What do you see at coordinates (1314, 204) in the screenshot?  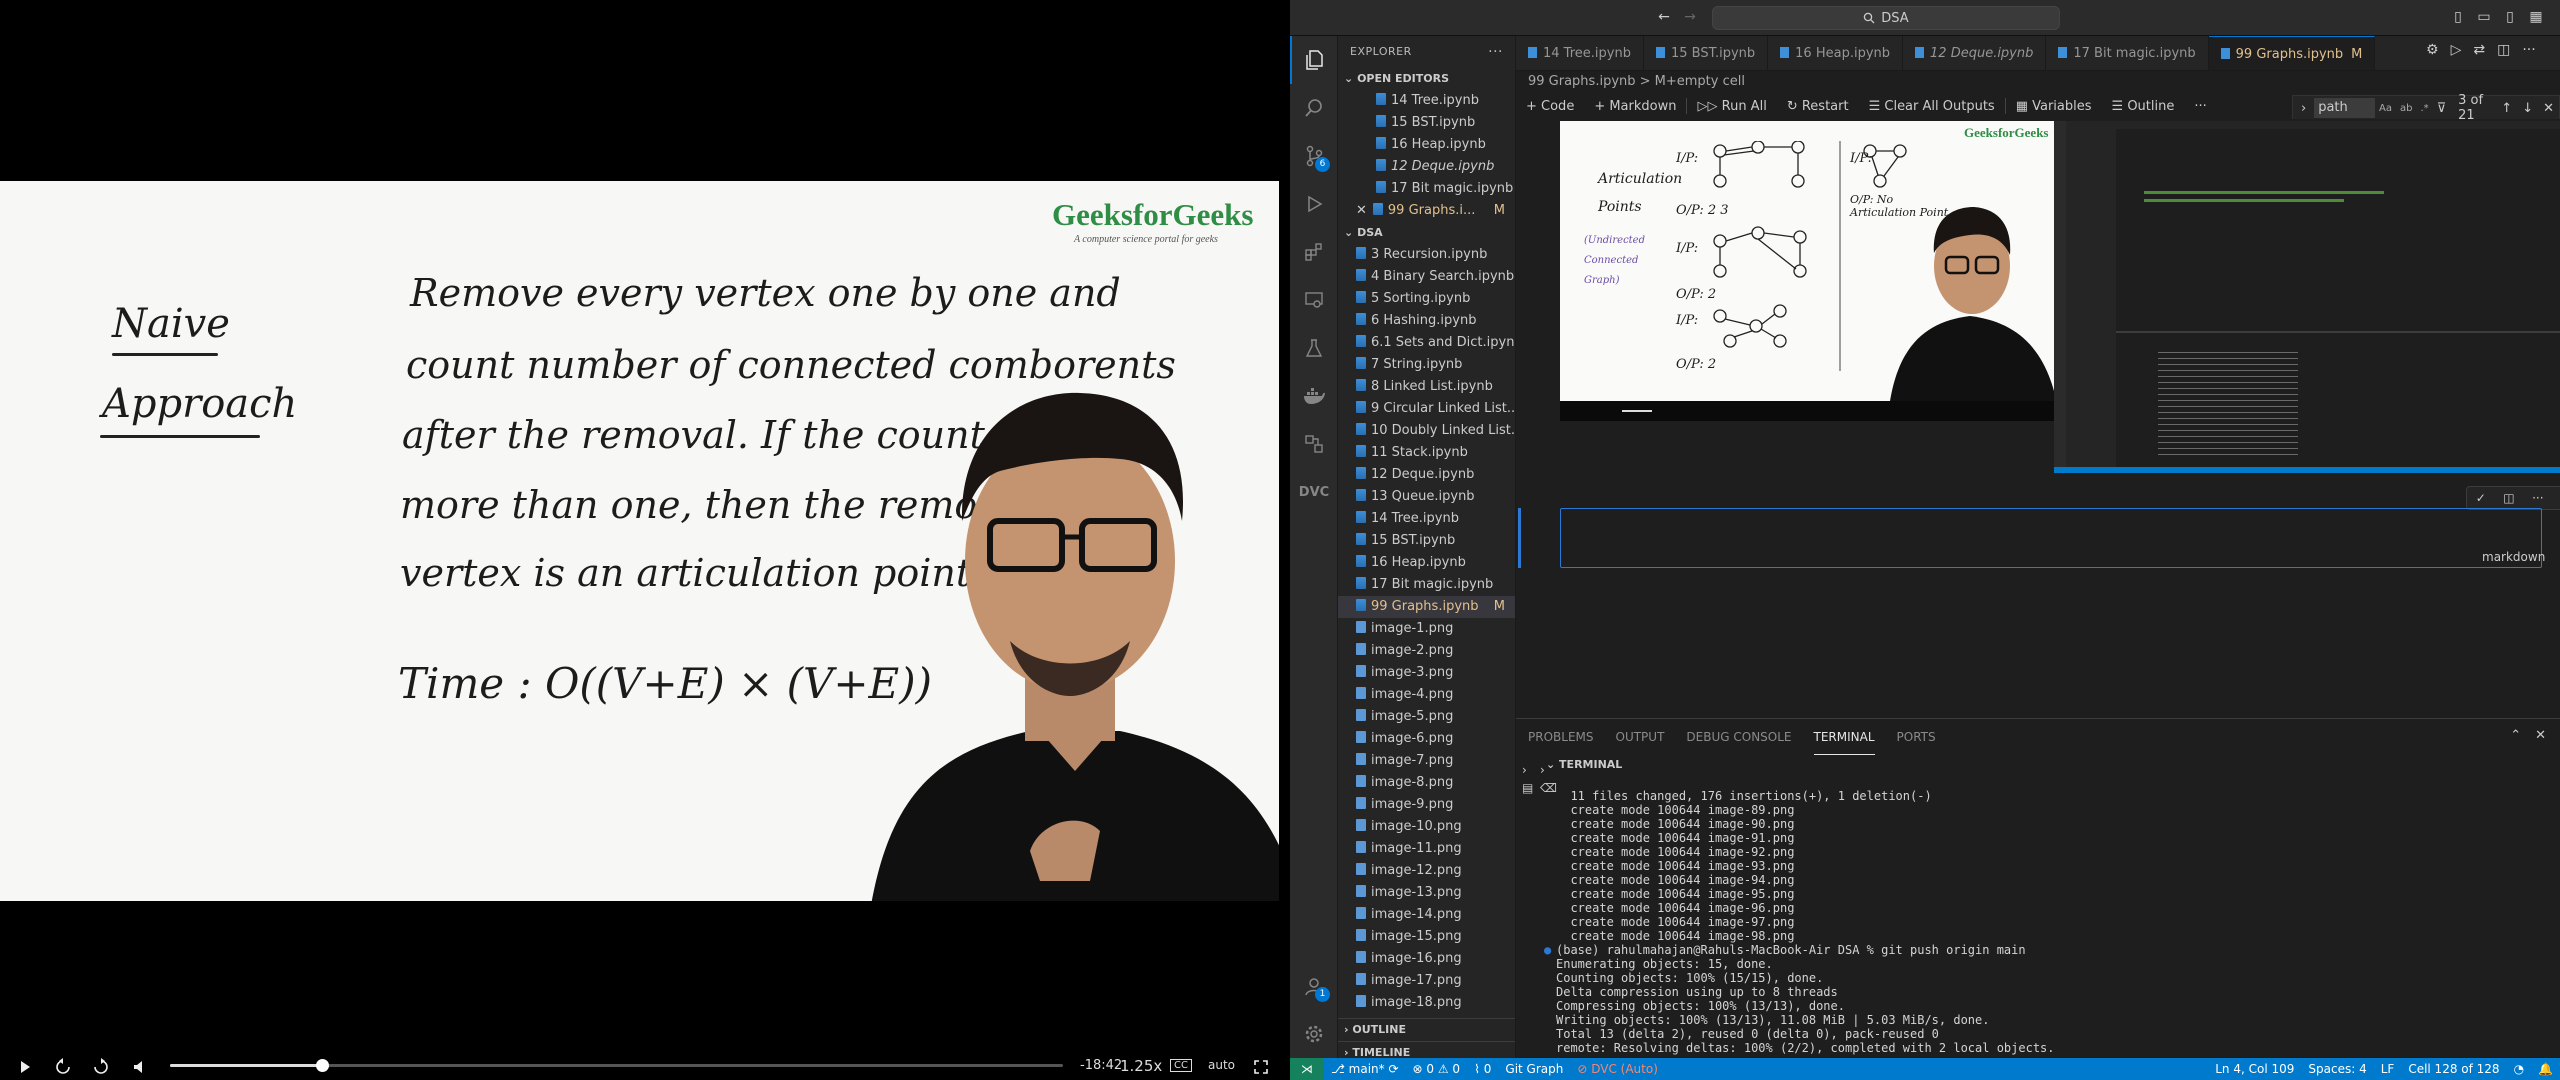 I see `run-debug-icon` at bounding box center [1314, 204].